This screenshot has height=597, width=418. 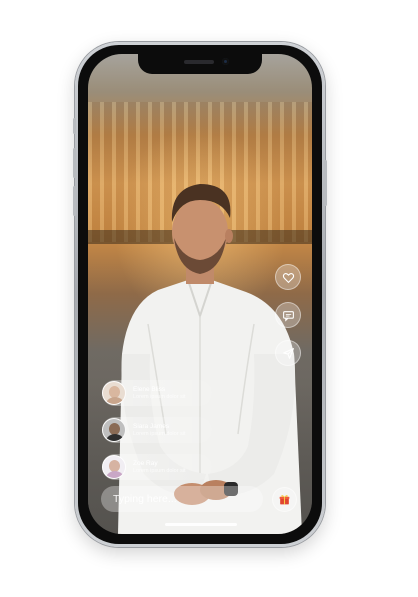 I want to click on comment-button, so click(x=288, y=315).